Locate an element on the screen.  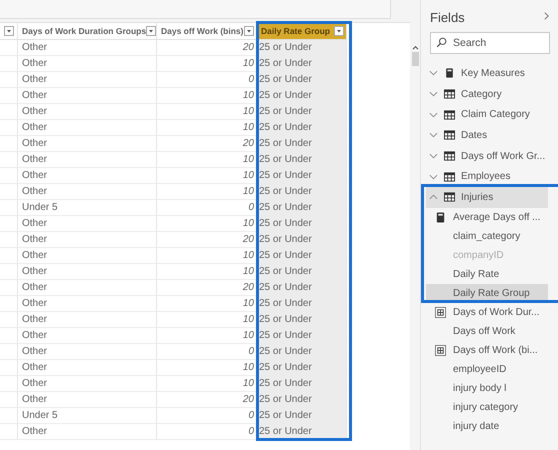
table-item: Injuries is located at coordinates (487, 197).